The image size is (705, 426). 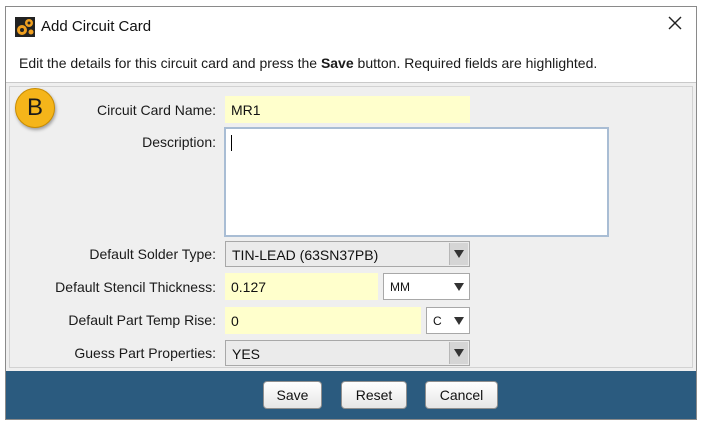 What do you see at coordinates (152, 254) in the screenshot?
I see `solder-label: Default Solder Type:` at bounding box center [152, 254].